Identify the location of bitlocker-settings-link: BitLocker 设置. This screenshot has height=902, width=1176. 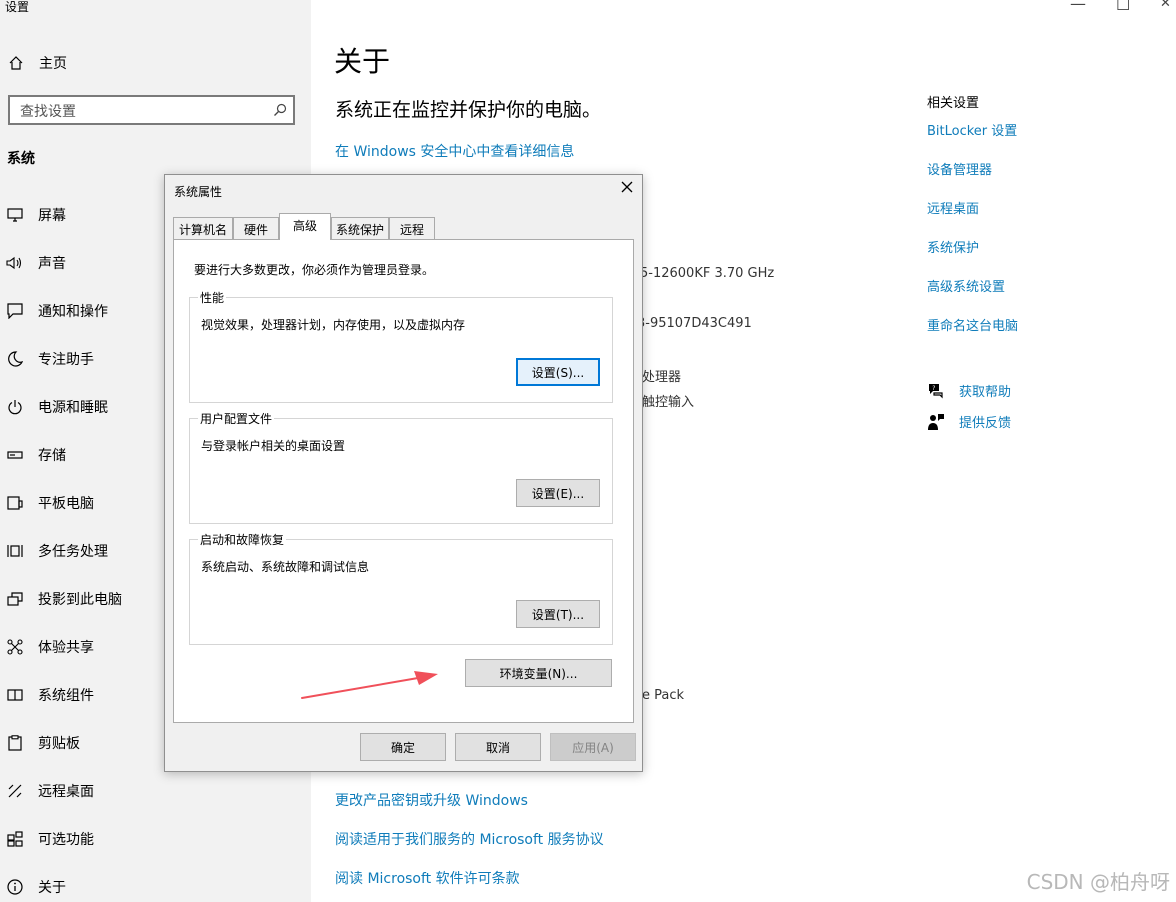
(972, 129).